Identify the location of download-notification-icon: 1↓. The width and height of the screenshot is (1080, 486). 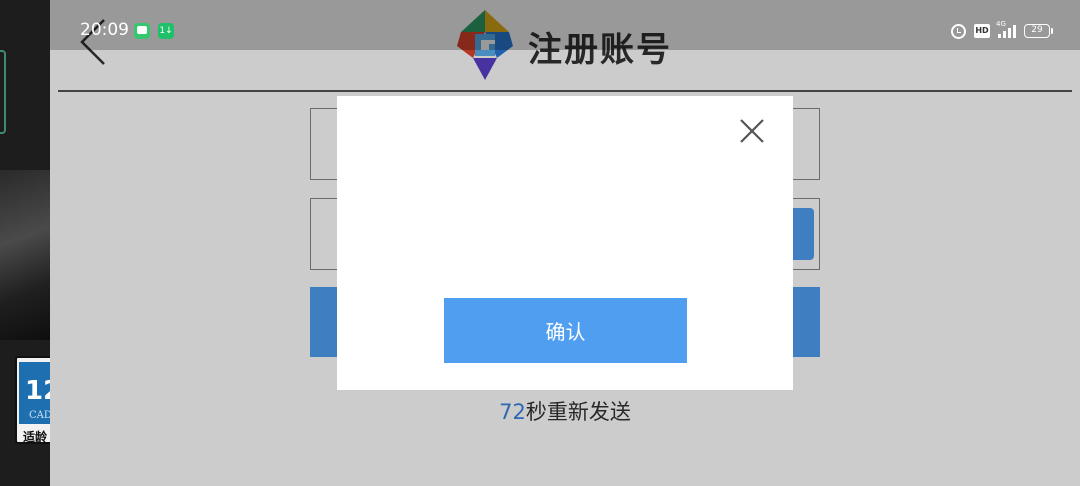
(166, 31).